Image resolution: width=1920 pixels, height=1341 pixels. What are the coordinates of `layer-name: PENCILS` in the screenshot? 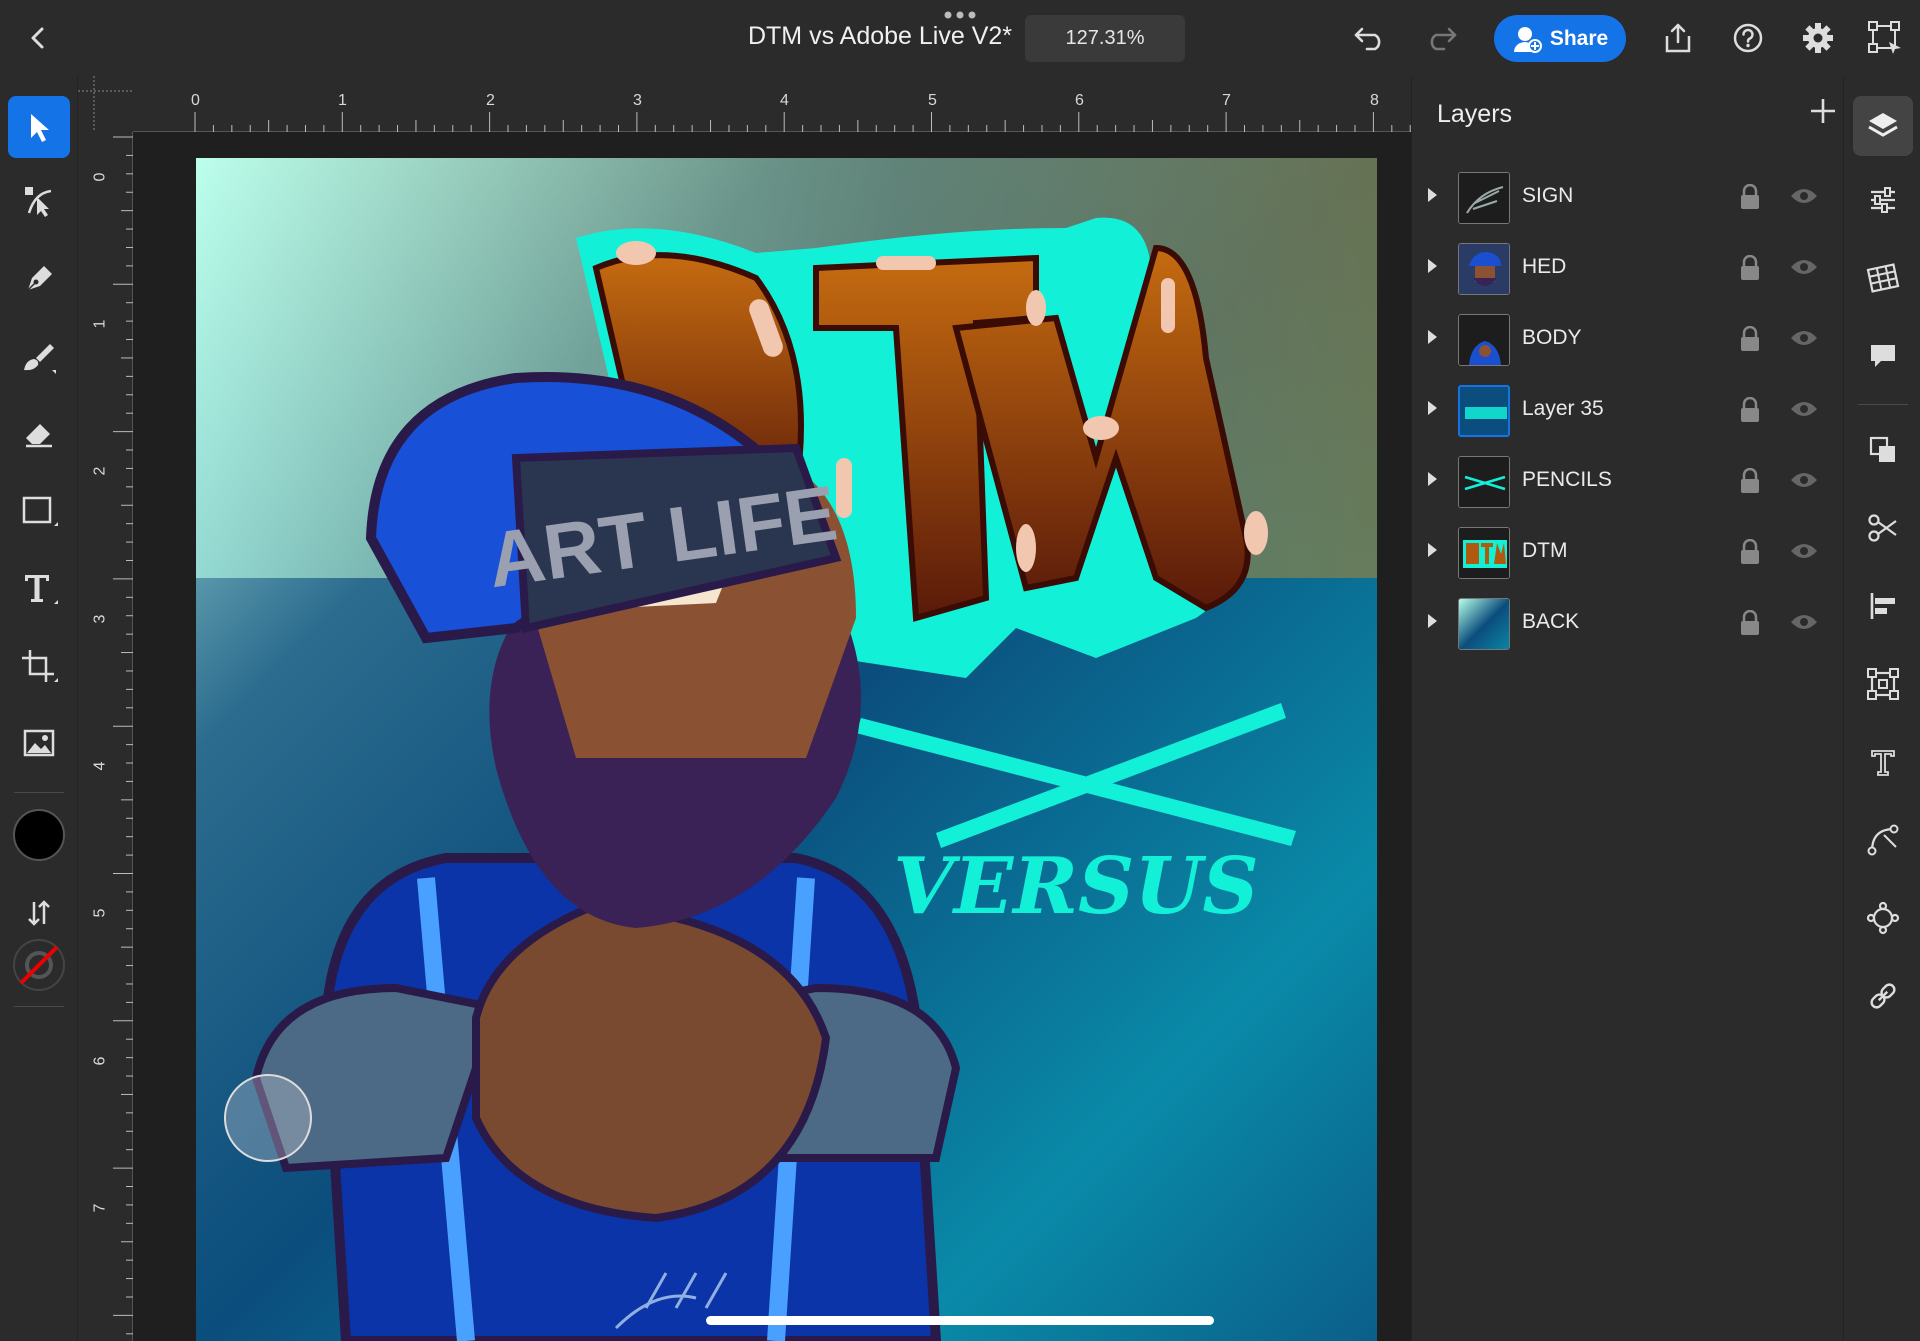 It's located at (1567, 480).